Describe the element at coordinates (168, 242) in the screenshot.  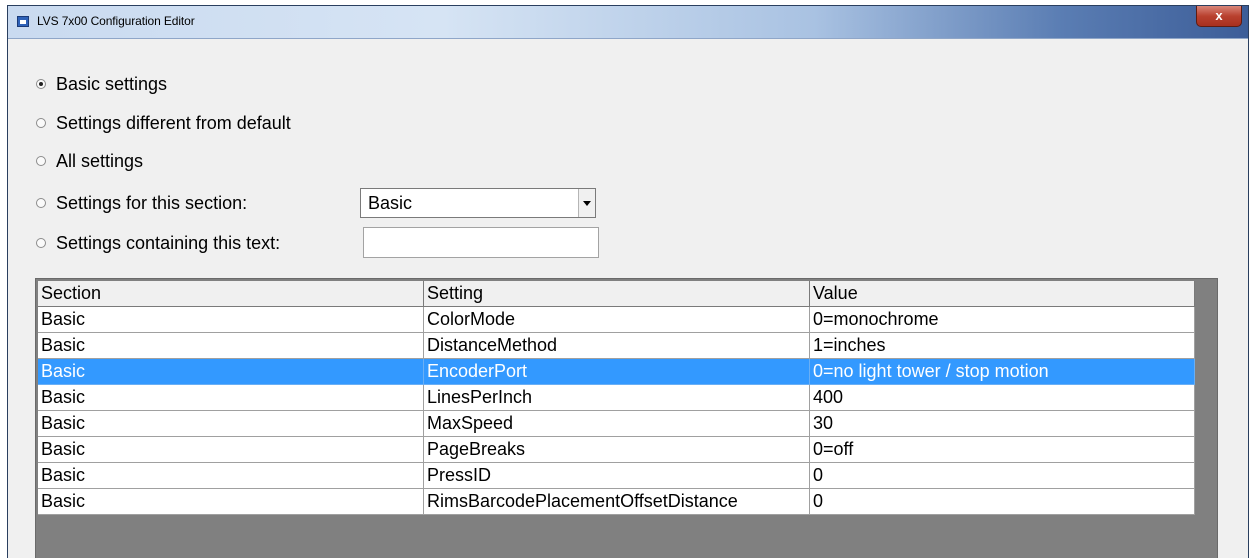
I see `radio-label: Settings containing this text:` at that location.